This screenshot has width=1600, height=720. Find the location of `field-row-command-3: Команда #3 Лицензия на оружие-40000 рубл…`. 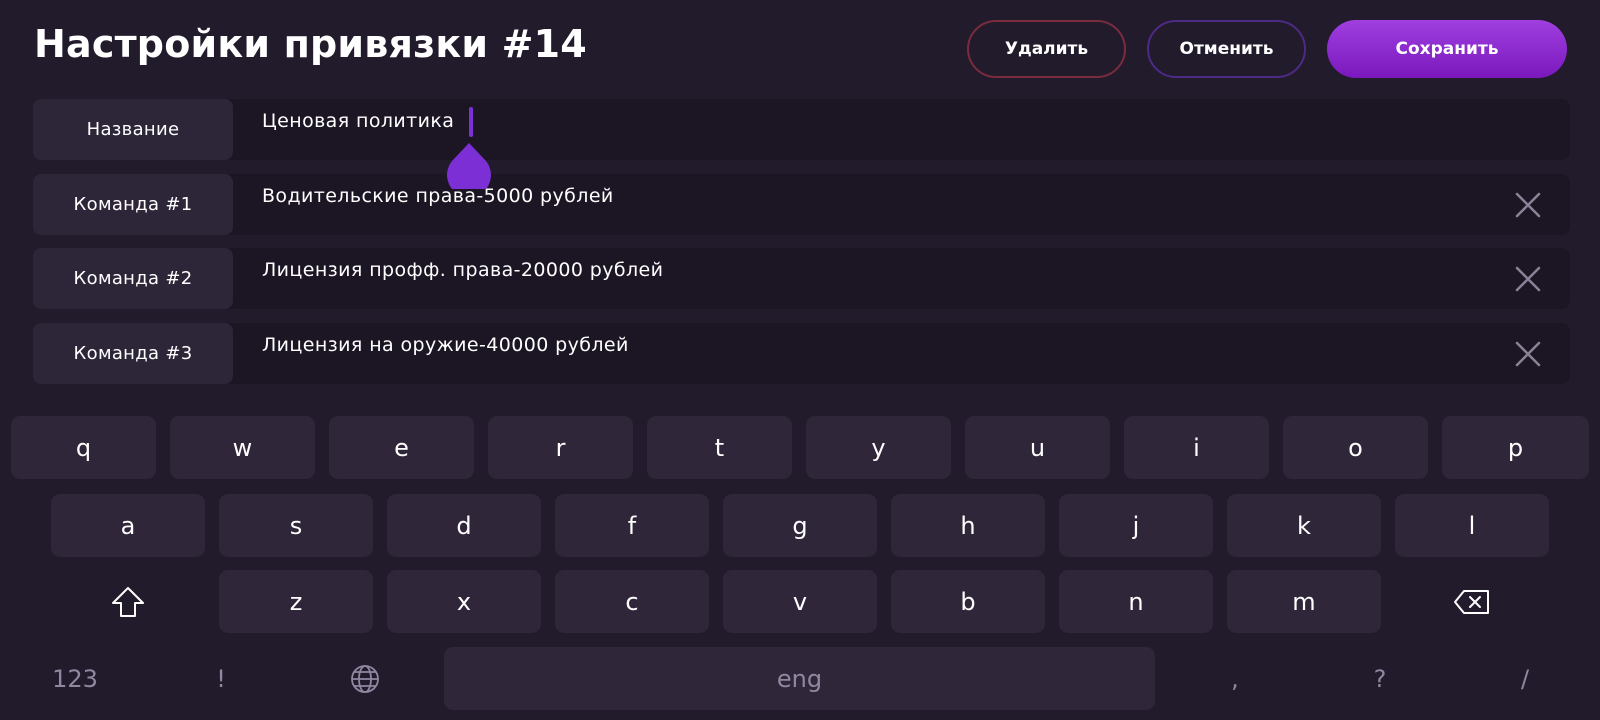

field-row-command-3: Команда #3 Лицензия на оружие-40000 рубл… is located at coordinates (801, 353).